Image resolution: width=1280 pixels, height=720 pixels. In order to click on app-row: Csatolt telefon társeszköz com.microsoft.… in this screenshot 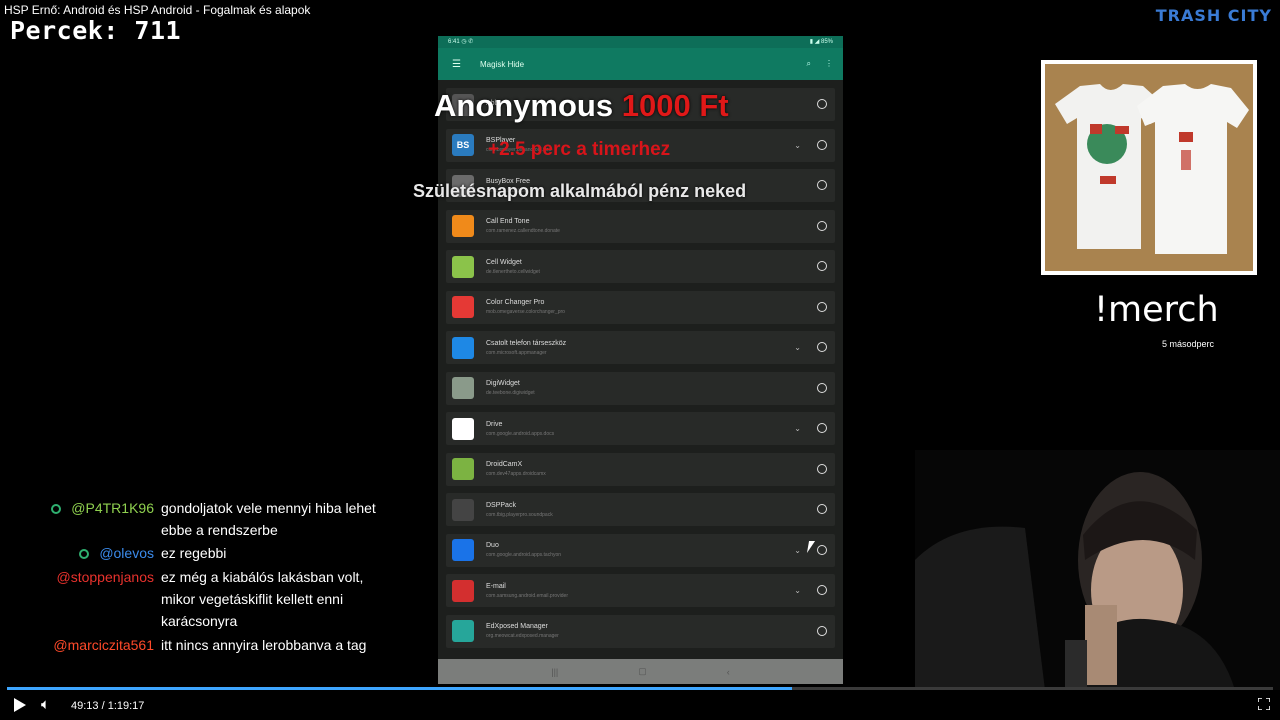, I will do `click(640, 347)`.